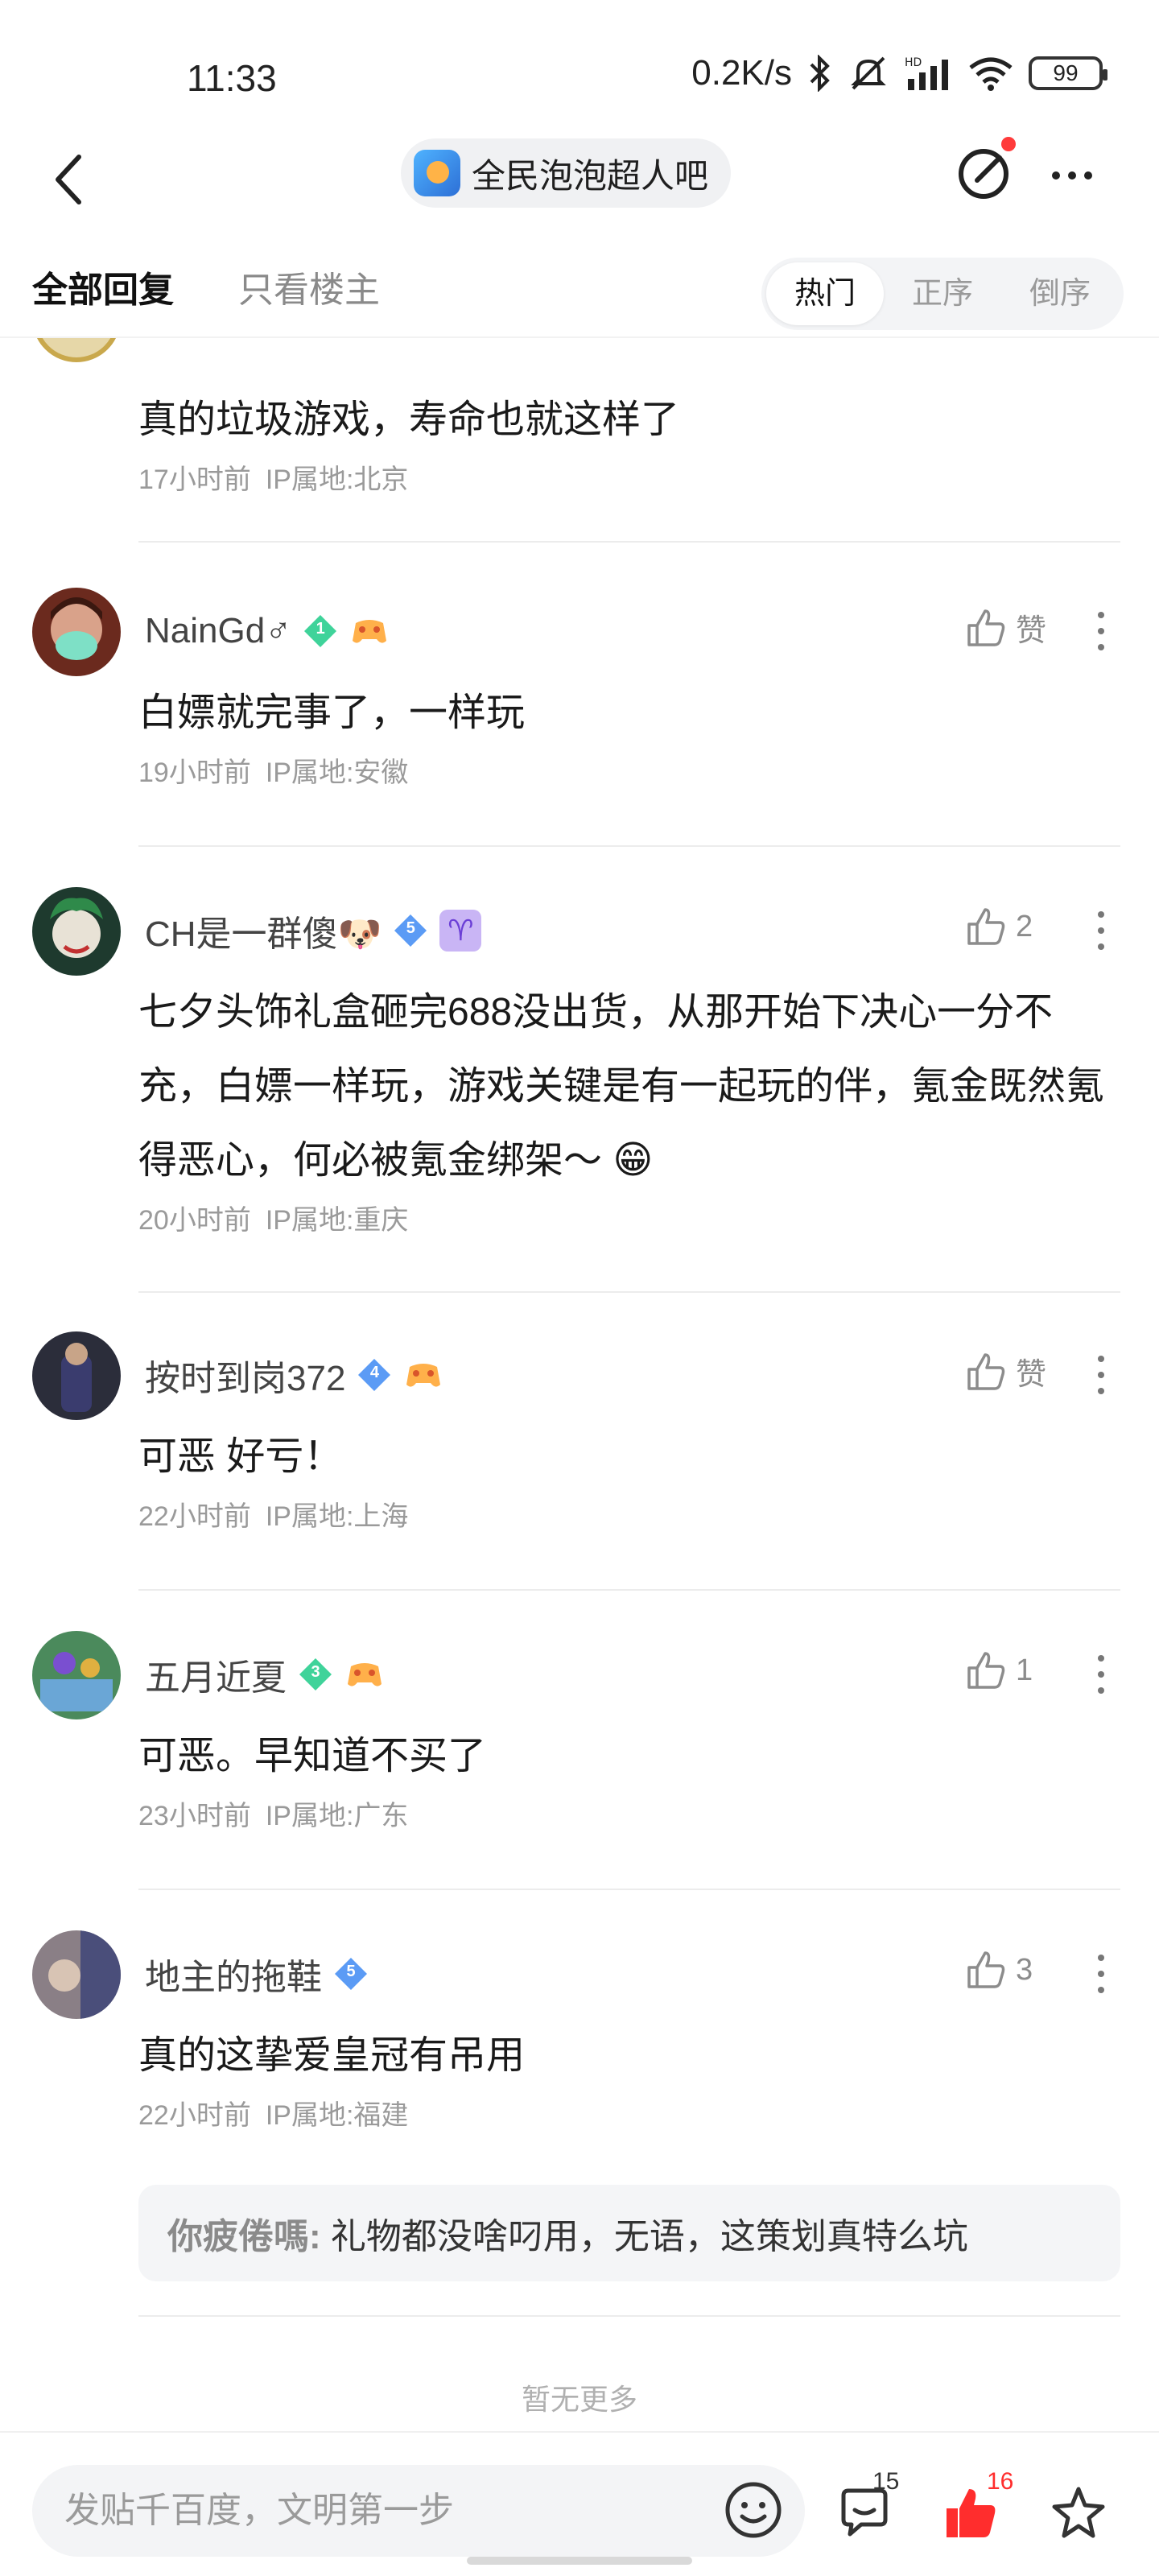 The image size is (1159, 2576). Describe the element at coordinates (1024, 1969) in the screenshot. I see `like-count: 3` at that location.